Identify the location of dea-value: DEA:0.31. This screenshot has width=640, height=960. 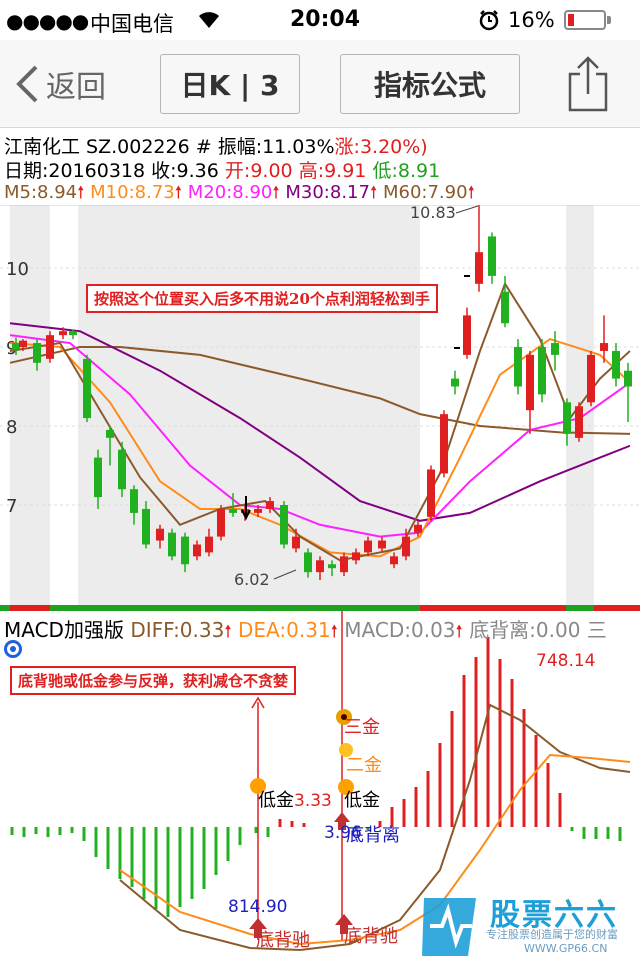
(284, 630).